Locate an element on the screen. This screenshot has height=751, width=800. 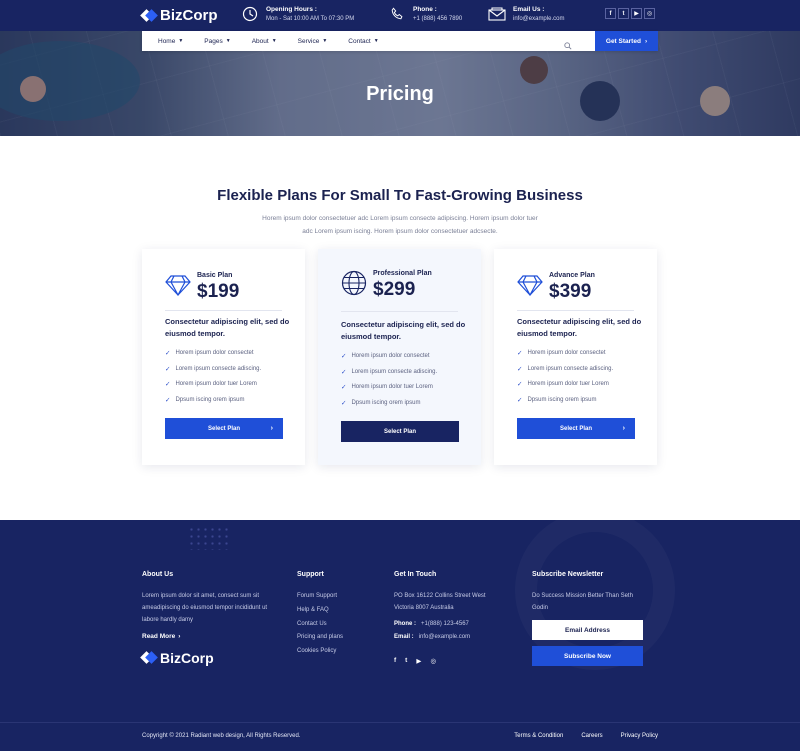
nav-item-pages: Pages ▼ is located at coordinates (217, 41).